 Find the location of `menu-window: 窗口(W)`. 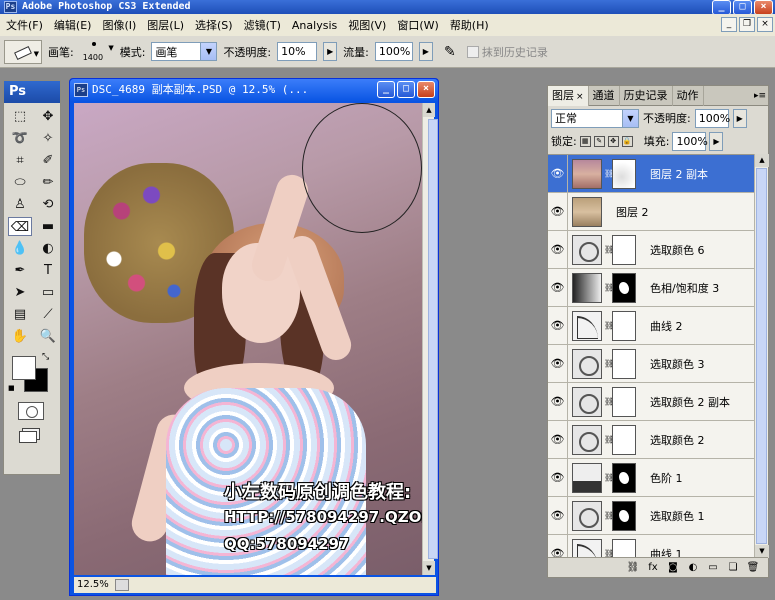

menu-window: 窗口(W) is located at coordinates (417, 25).